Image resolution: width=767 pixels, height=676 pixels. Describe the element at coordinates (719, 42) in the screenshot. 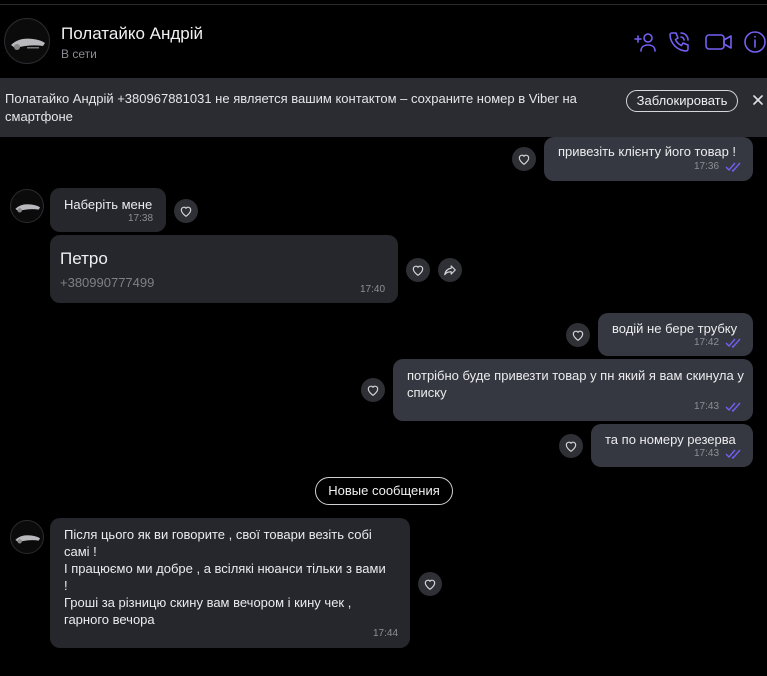

I see `video-icon` at that location.